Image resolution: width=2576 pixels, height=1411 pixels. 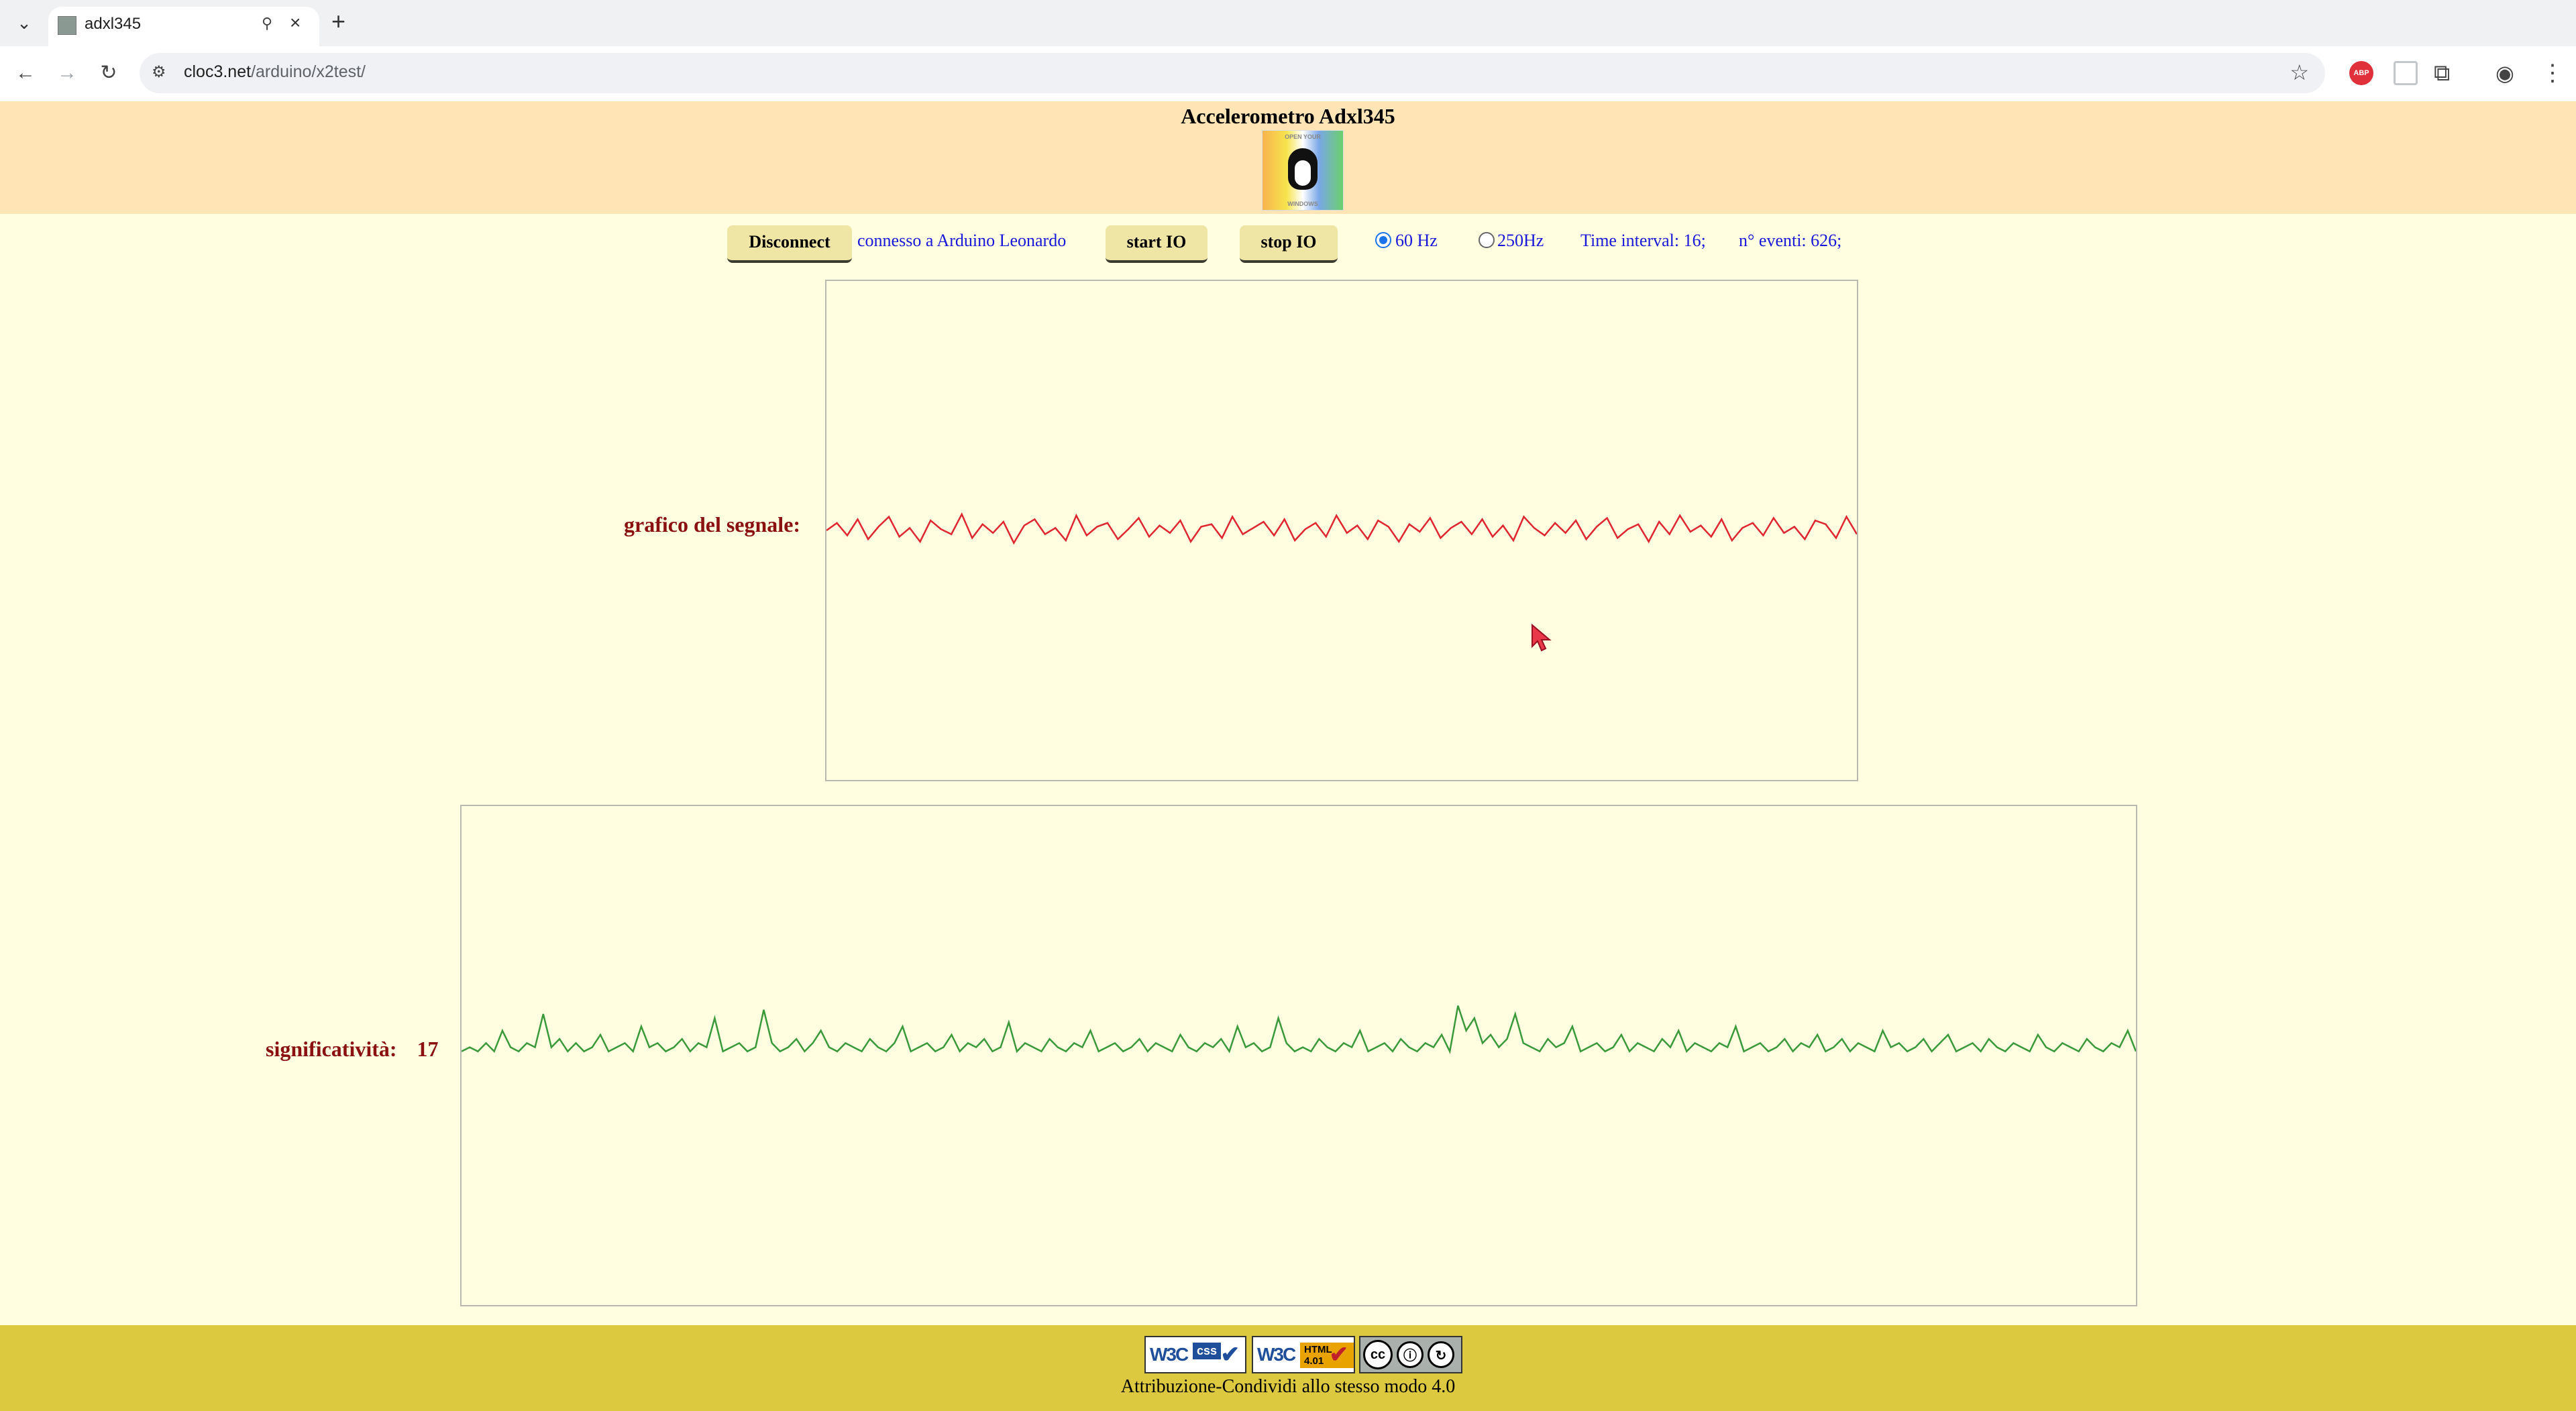 What do you see at coordinates (1303, 173) in the screenshot?
I see `penguin-belly` at bounding box center [1303, 173].